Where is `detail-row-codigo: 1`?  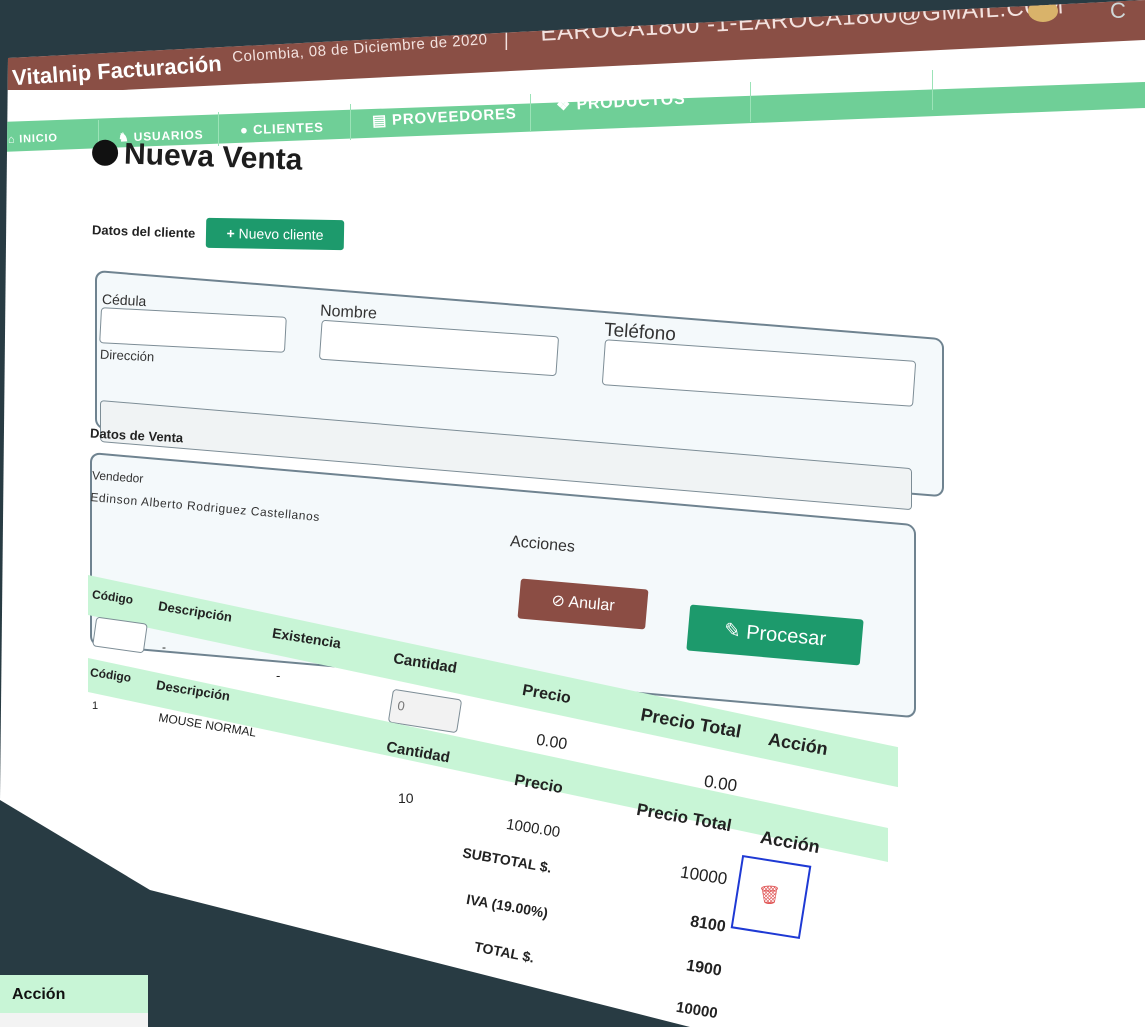
detail-row-codigo: 1 is located at coordinates (95, 706).